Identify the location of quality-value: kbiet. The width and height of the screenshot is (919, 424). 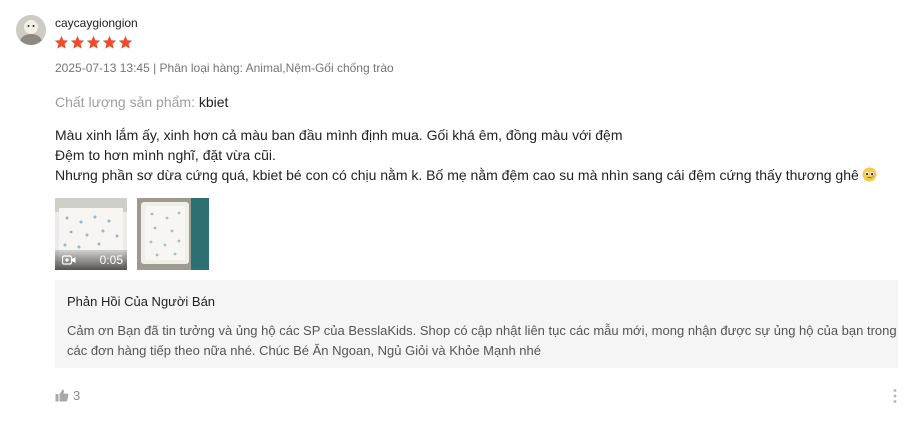
(213, 102).